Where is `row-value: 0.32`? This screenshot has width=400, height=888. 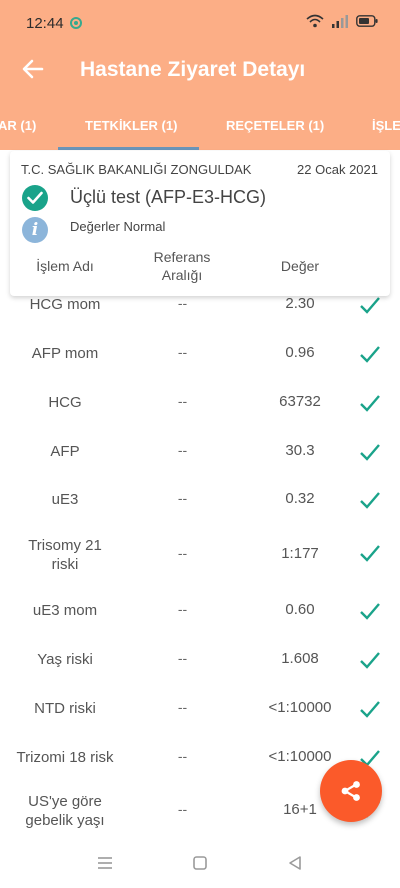
row-value: 0.32 is located at coordinates (300, 498).